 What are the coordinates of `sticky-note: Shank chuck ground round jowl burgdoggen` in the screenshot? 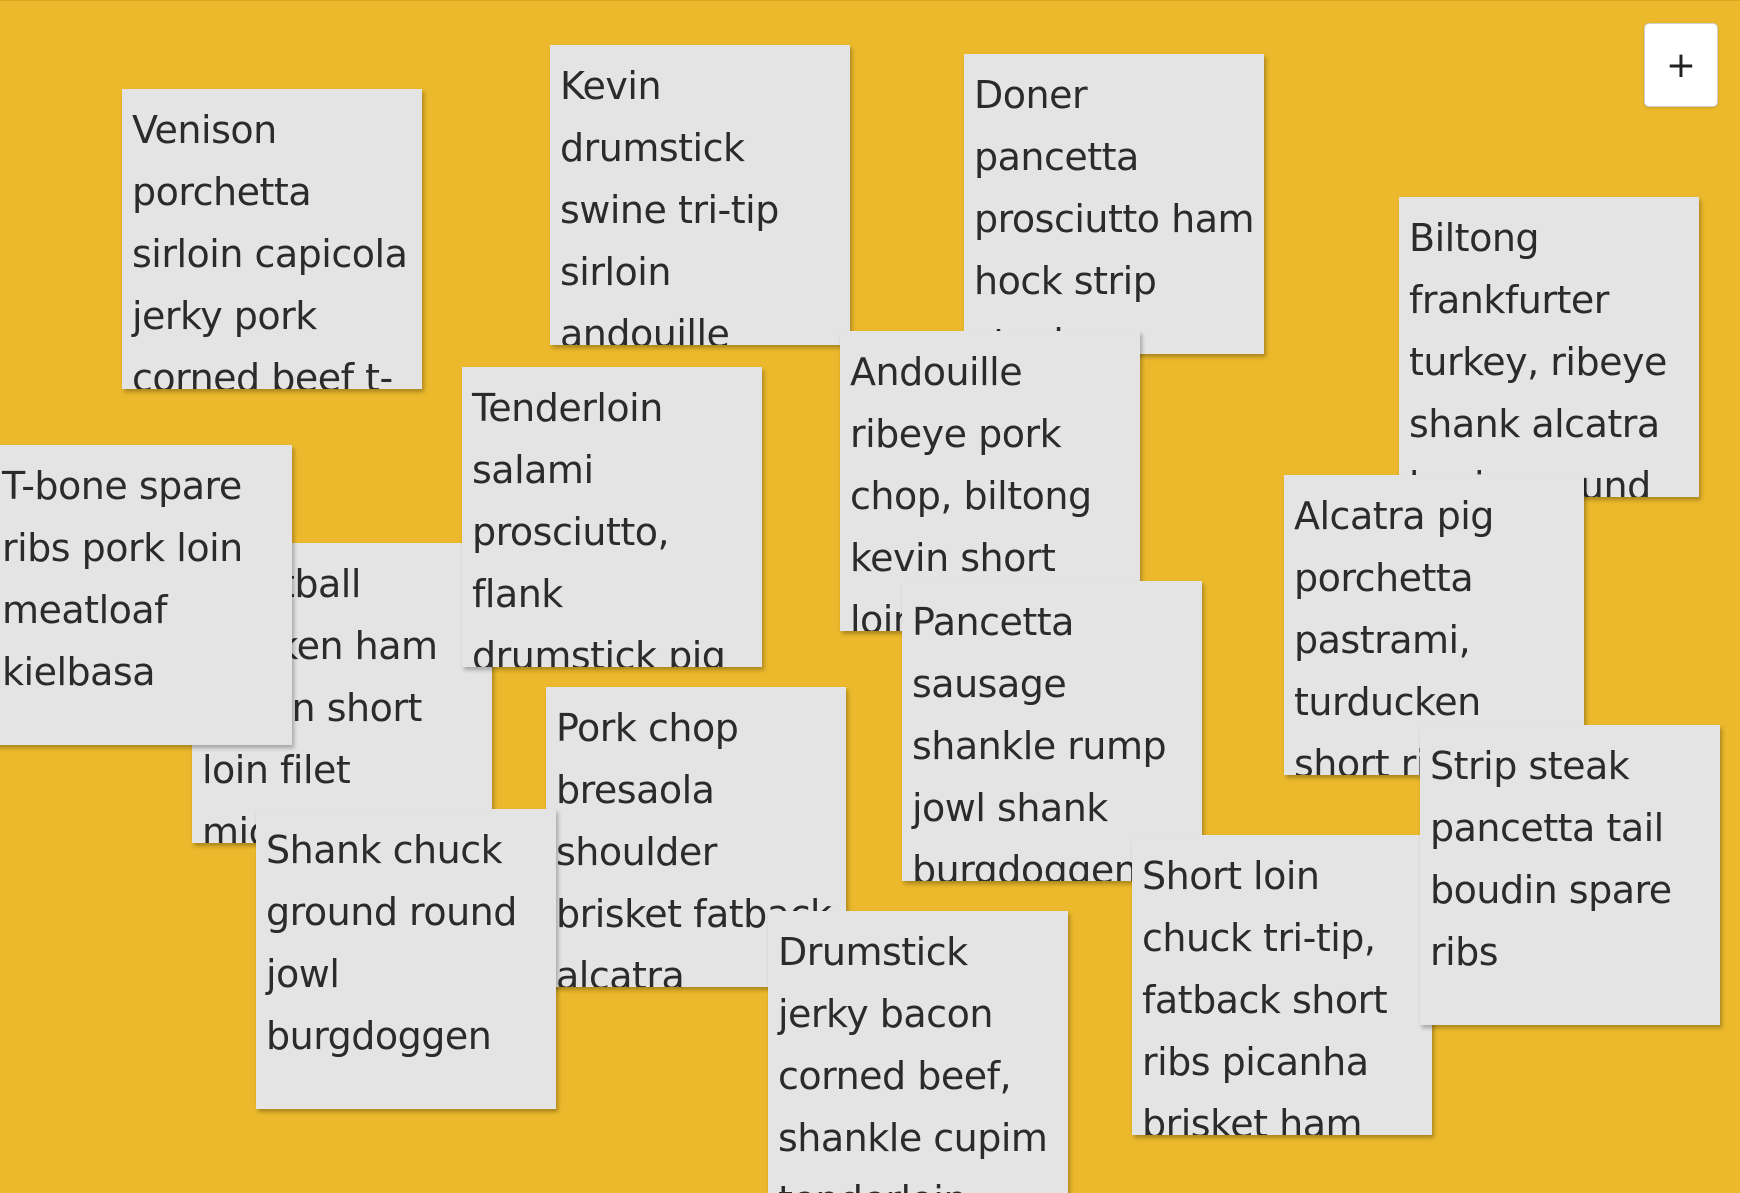 It's located at (406, 959).